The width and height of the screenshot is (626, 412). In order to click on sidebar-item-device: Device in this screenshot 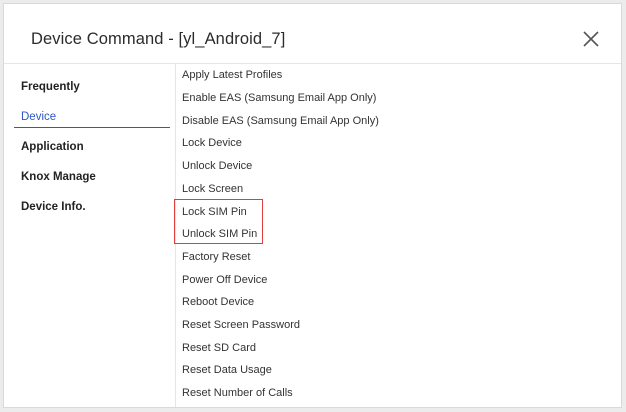, I will do `click(95, 117)`.